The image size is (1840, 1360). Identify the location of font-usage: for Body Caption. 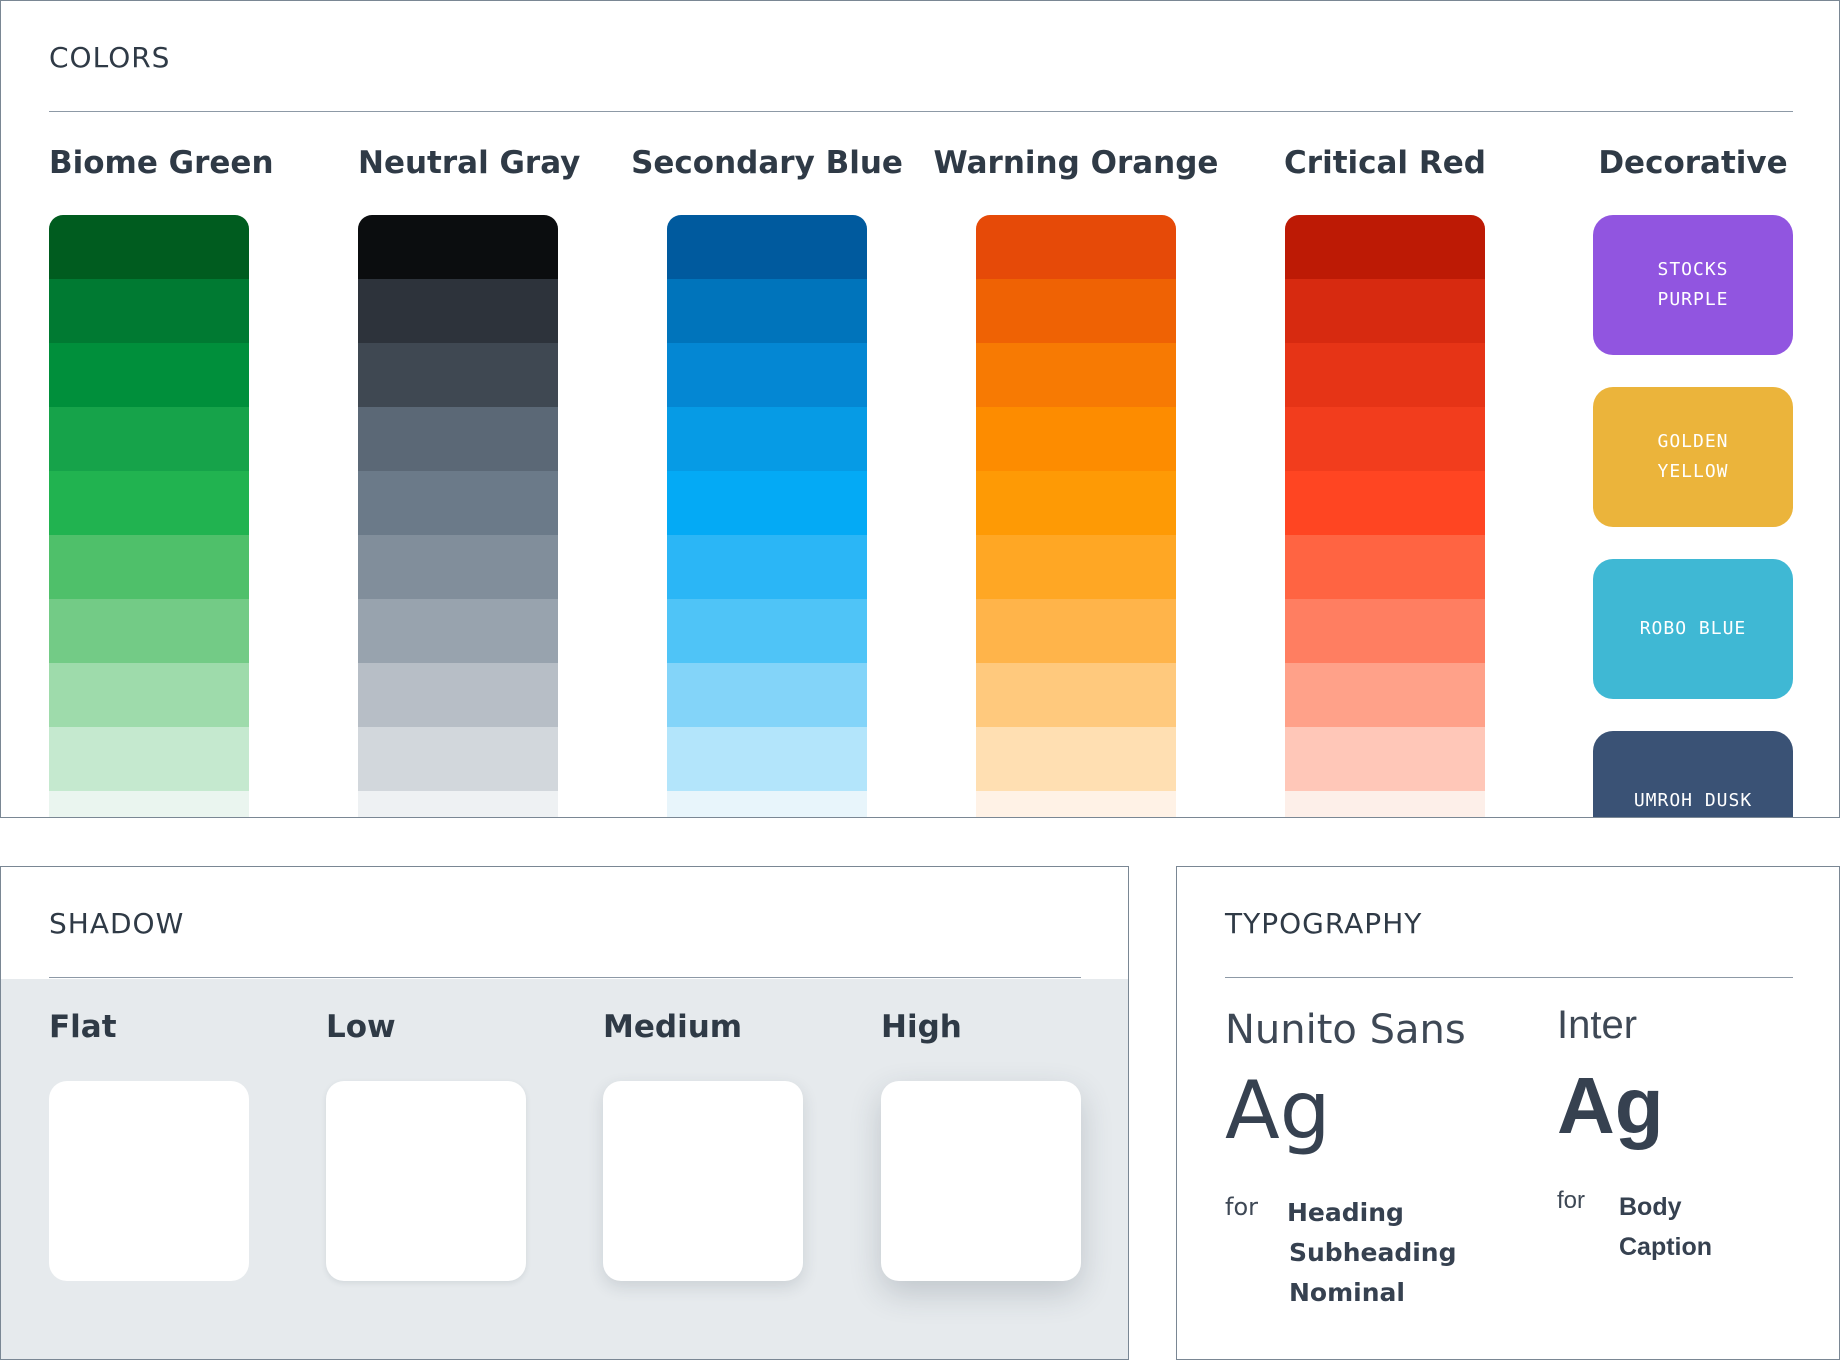
(1634, 1227).